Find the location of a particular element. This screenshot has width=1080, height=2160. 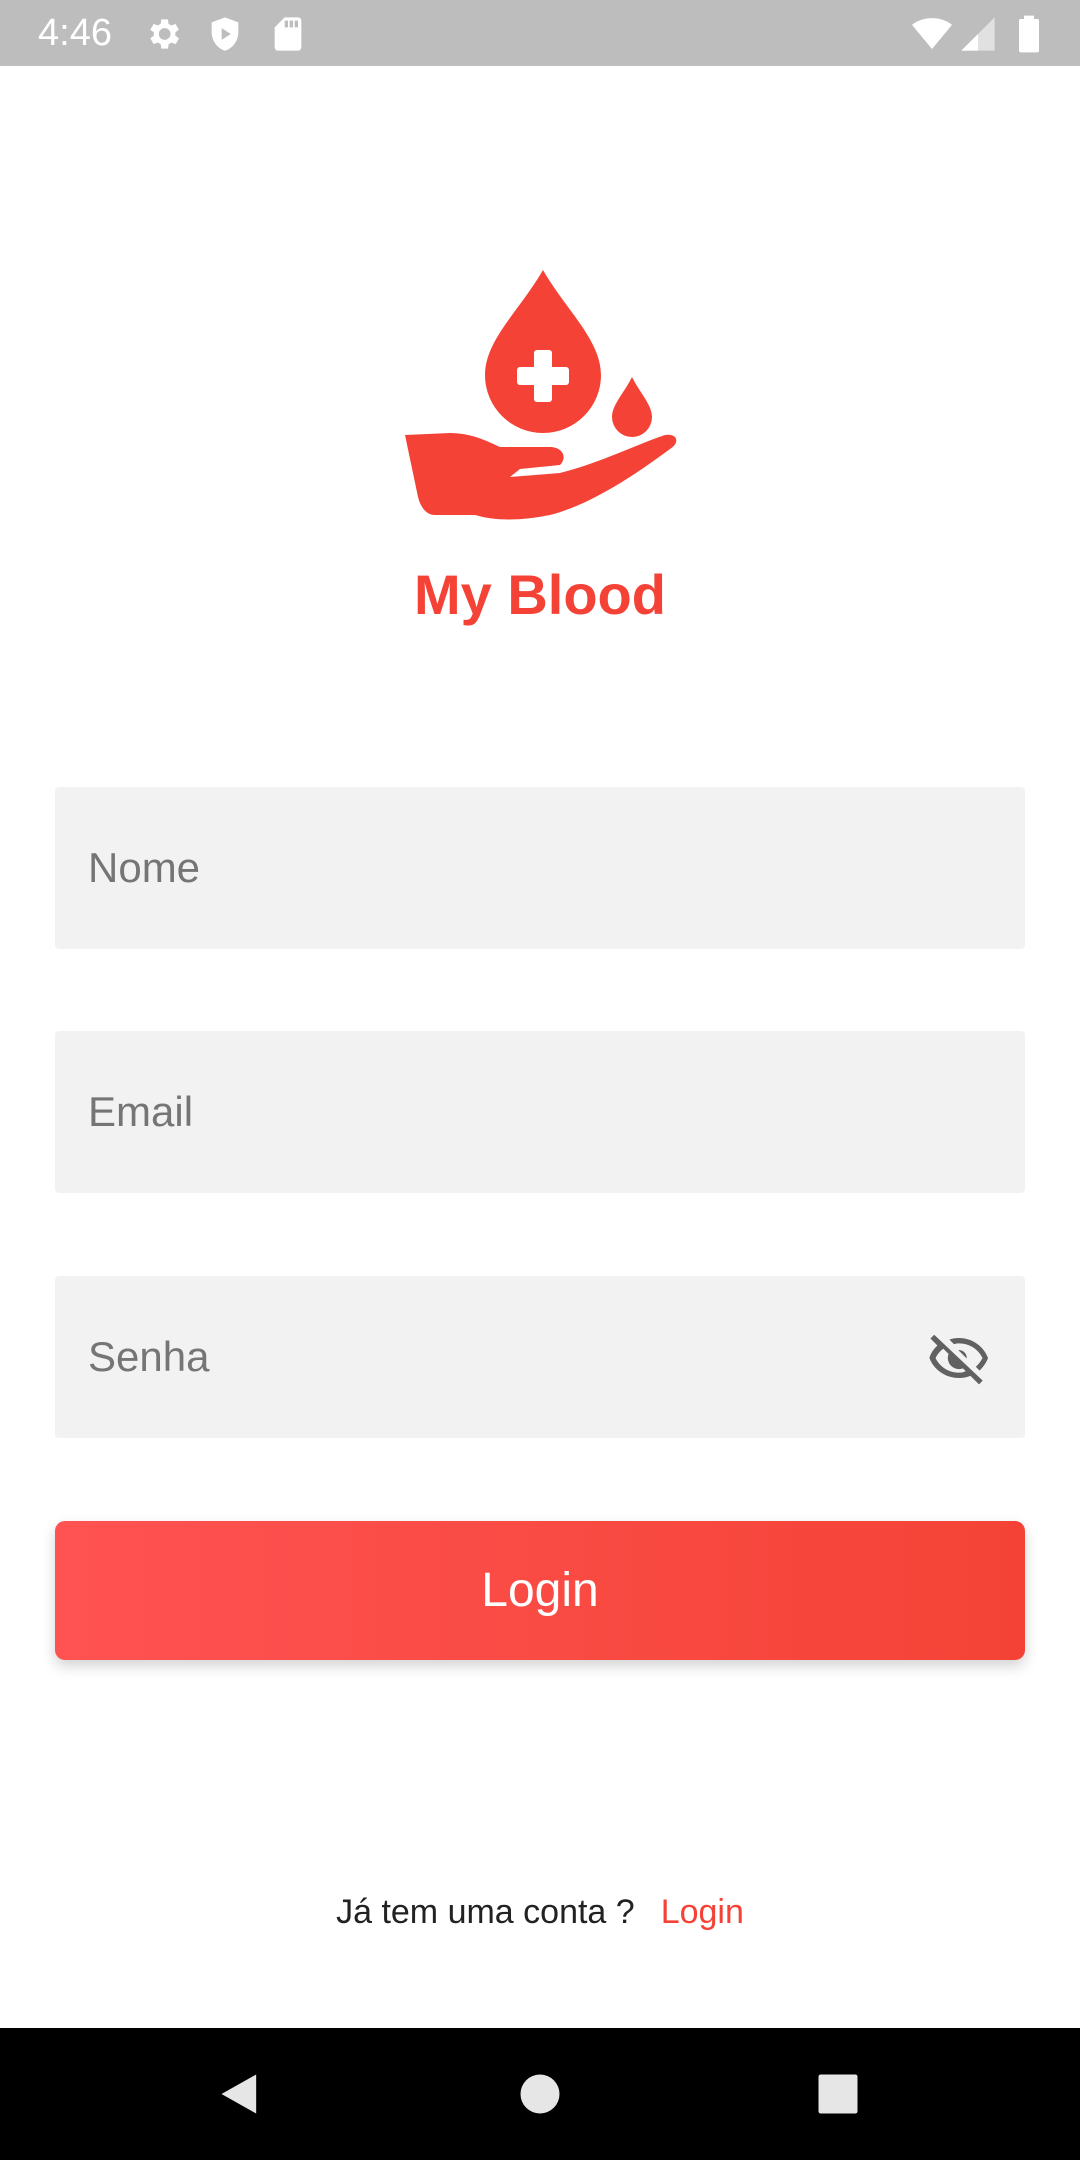

blood-drop-hand-logo is located at coordinates (541, 395).